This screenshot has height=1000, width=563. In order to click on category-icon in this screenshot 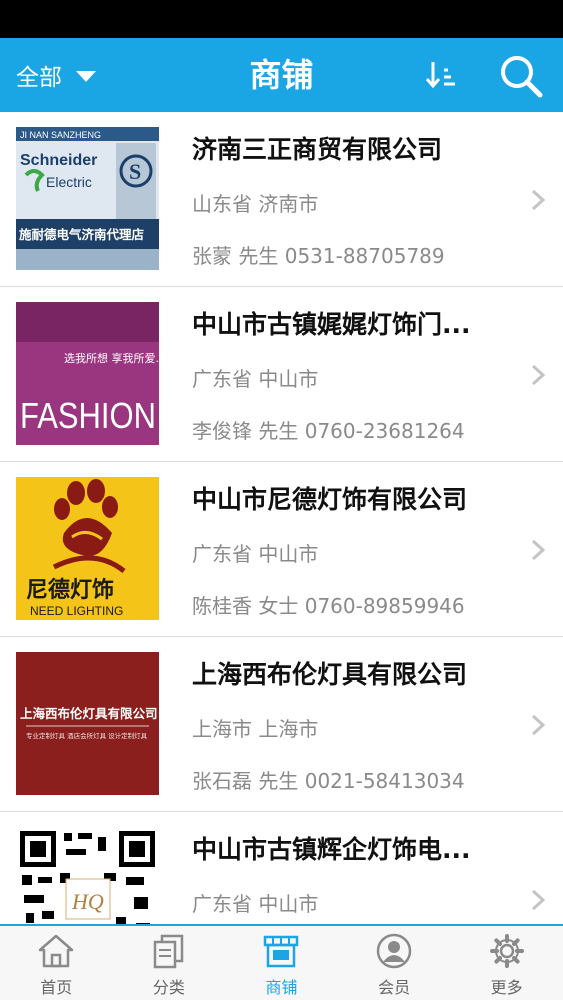, I will do `click(168, 951)`.